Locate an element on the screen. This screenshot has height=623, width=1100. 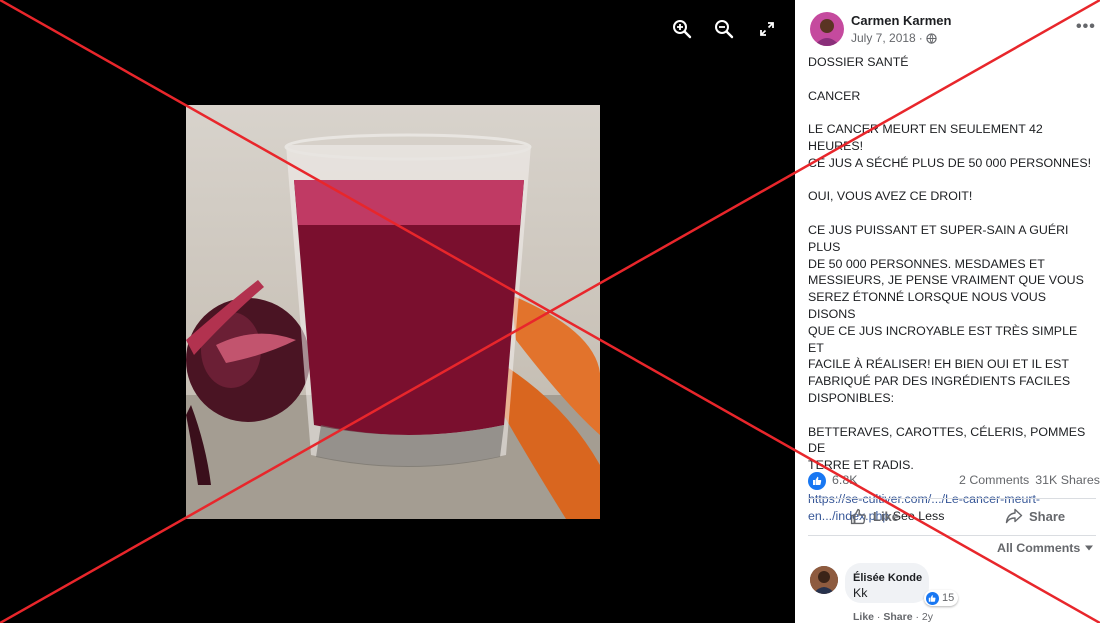
more-options-icon: ••• is located at coordinates (1086, 26).